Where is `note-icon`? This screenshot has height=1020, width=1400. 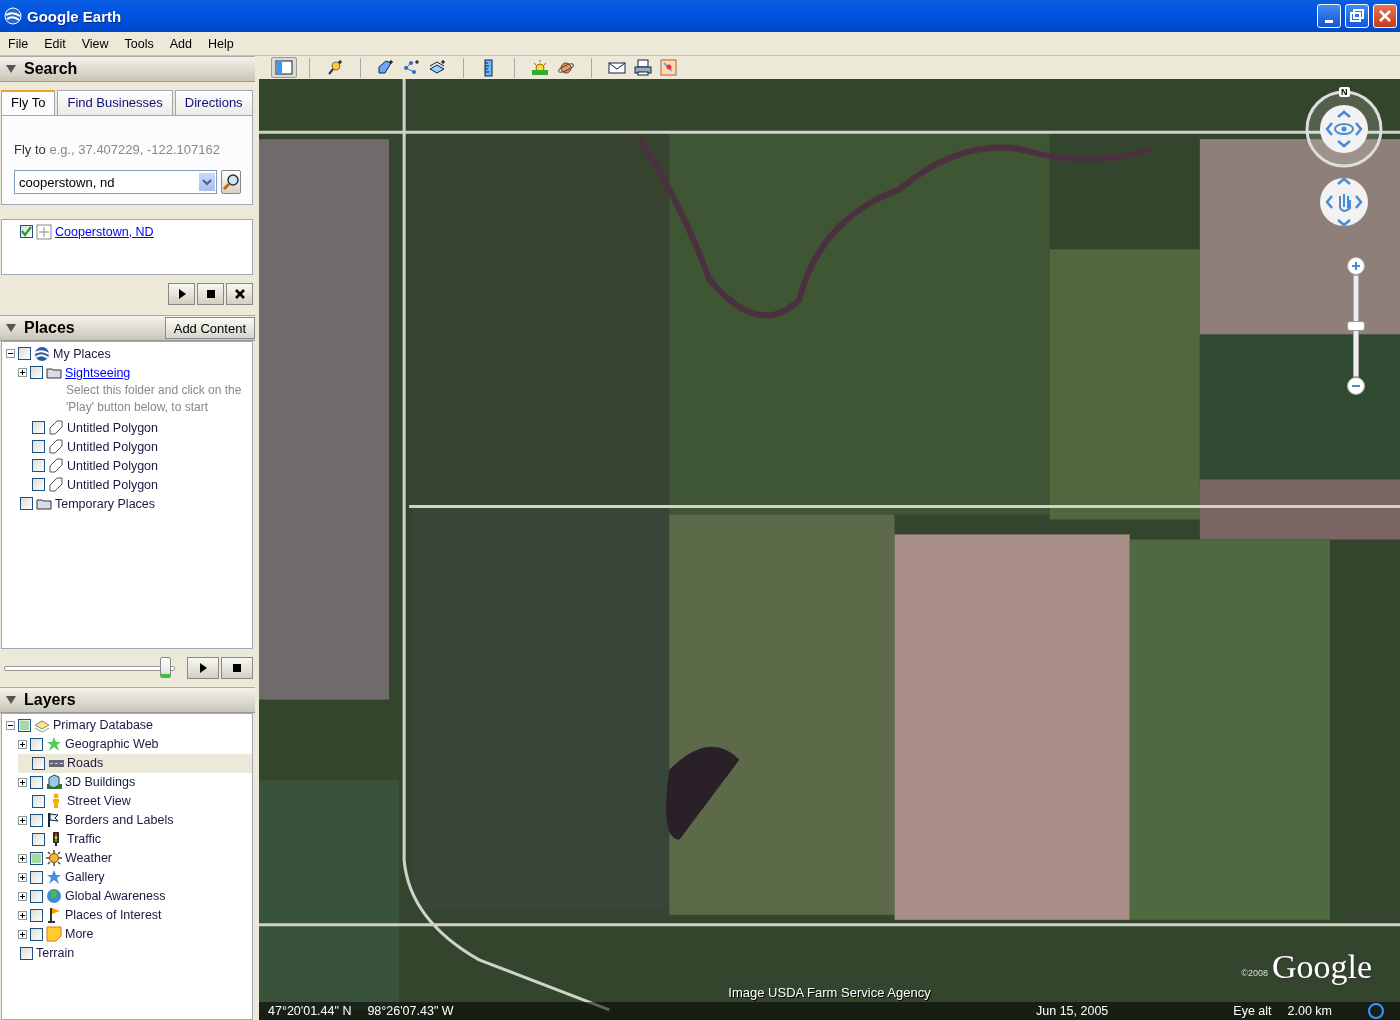
note-icon is located at coordinates (54, 934).